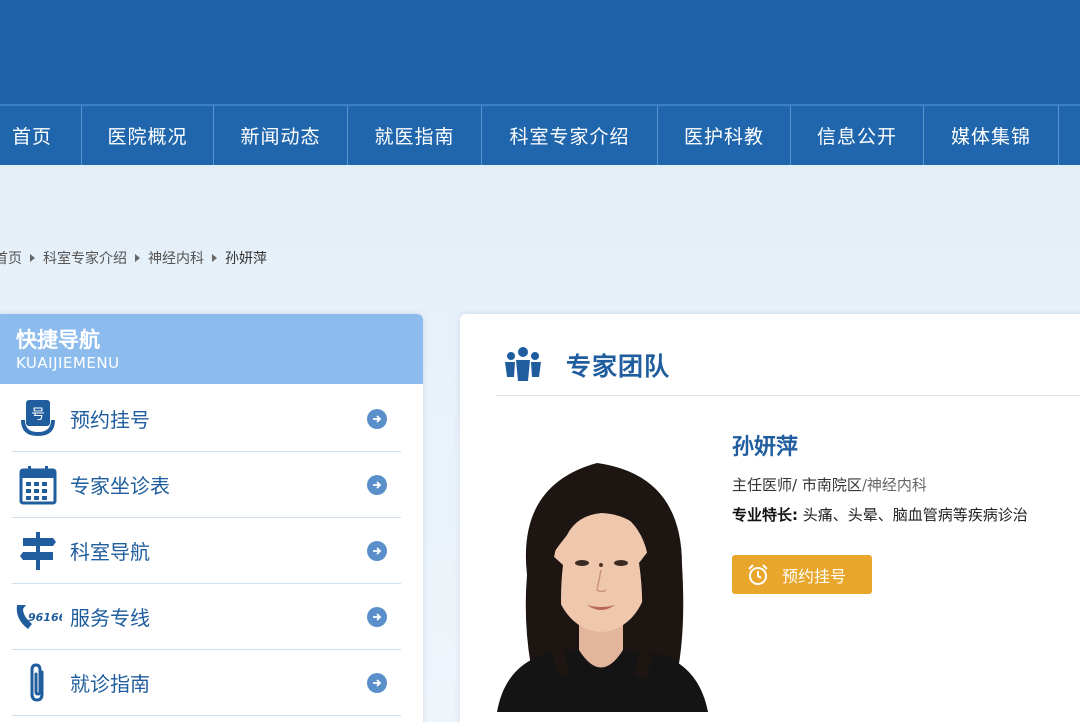  Describe the element at coordinates (724, 135) in the screenshot. I see `nav-nursing-education: 医护科教` at that location.